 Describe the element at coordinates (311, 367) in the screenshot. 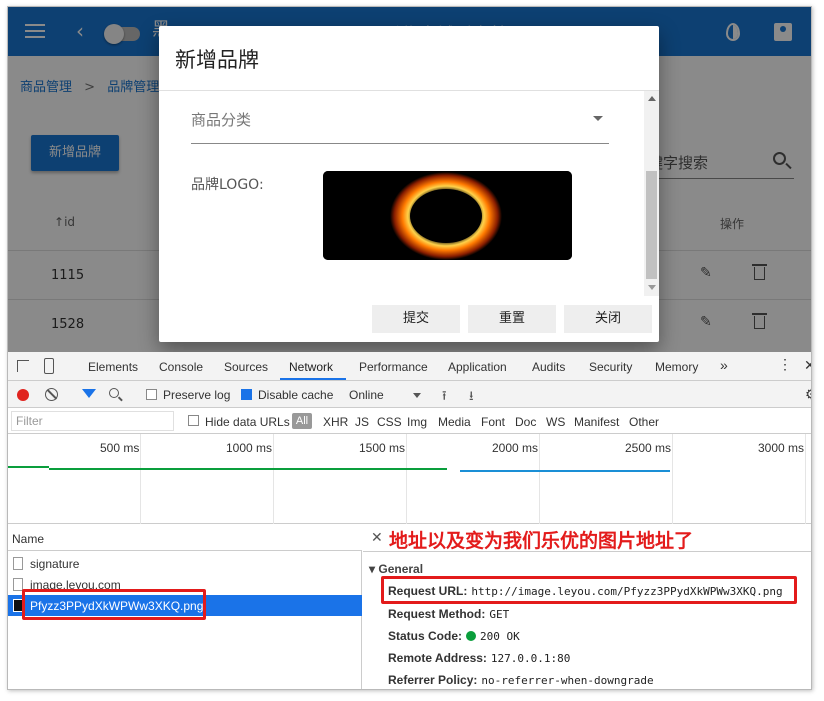

I see `tab-network: Network` at that location.